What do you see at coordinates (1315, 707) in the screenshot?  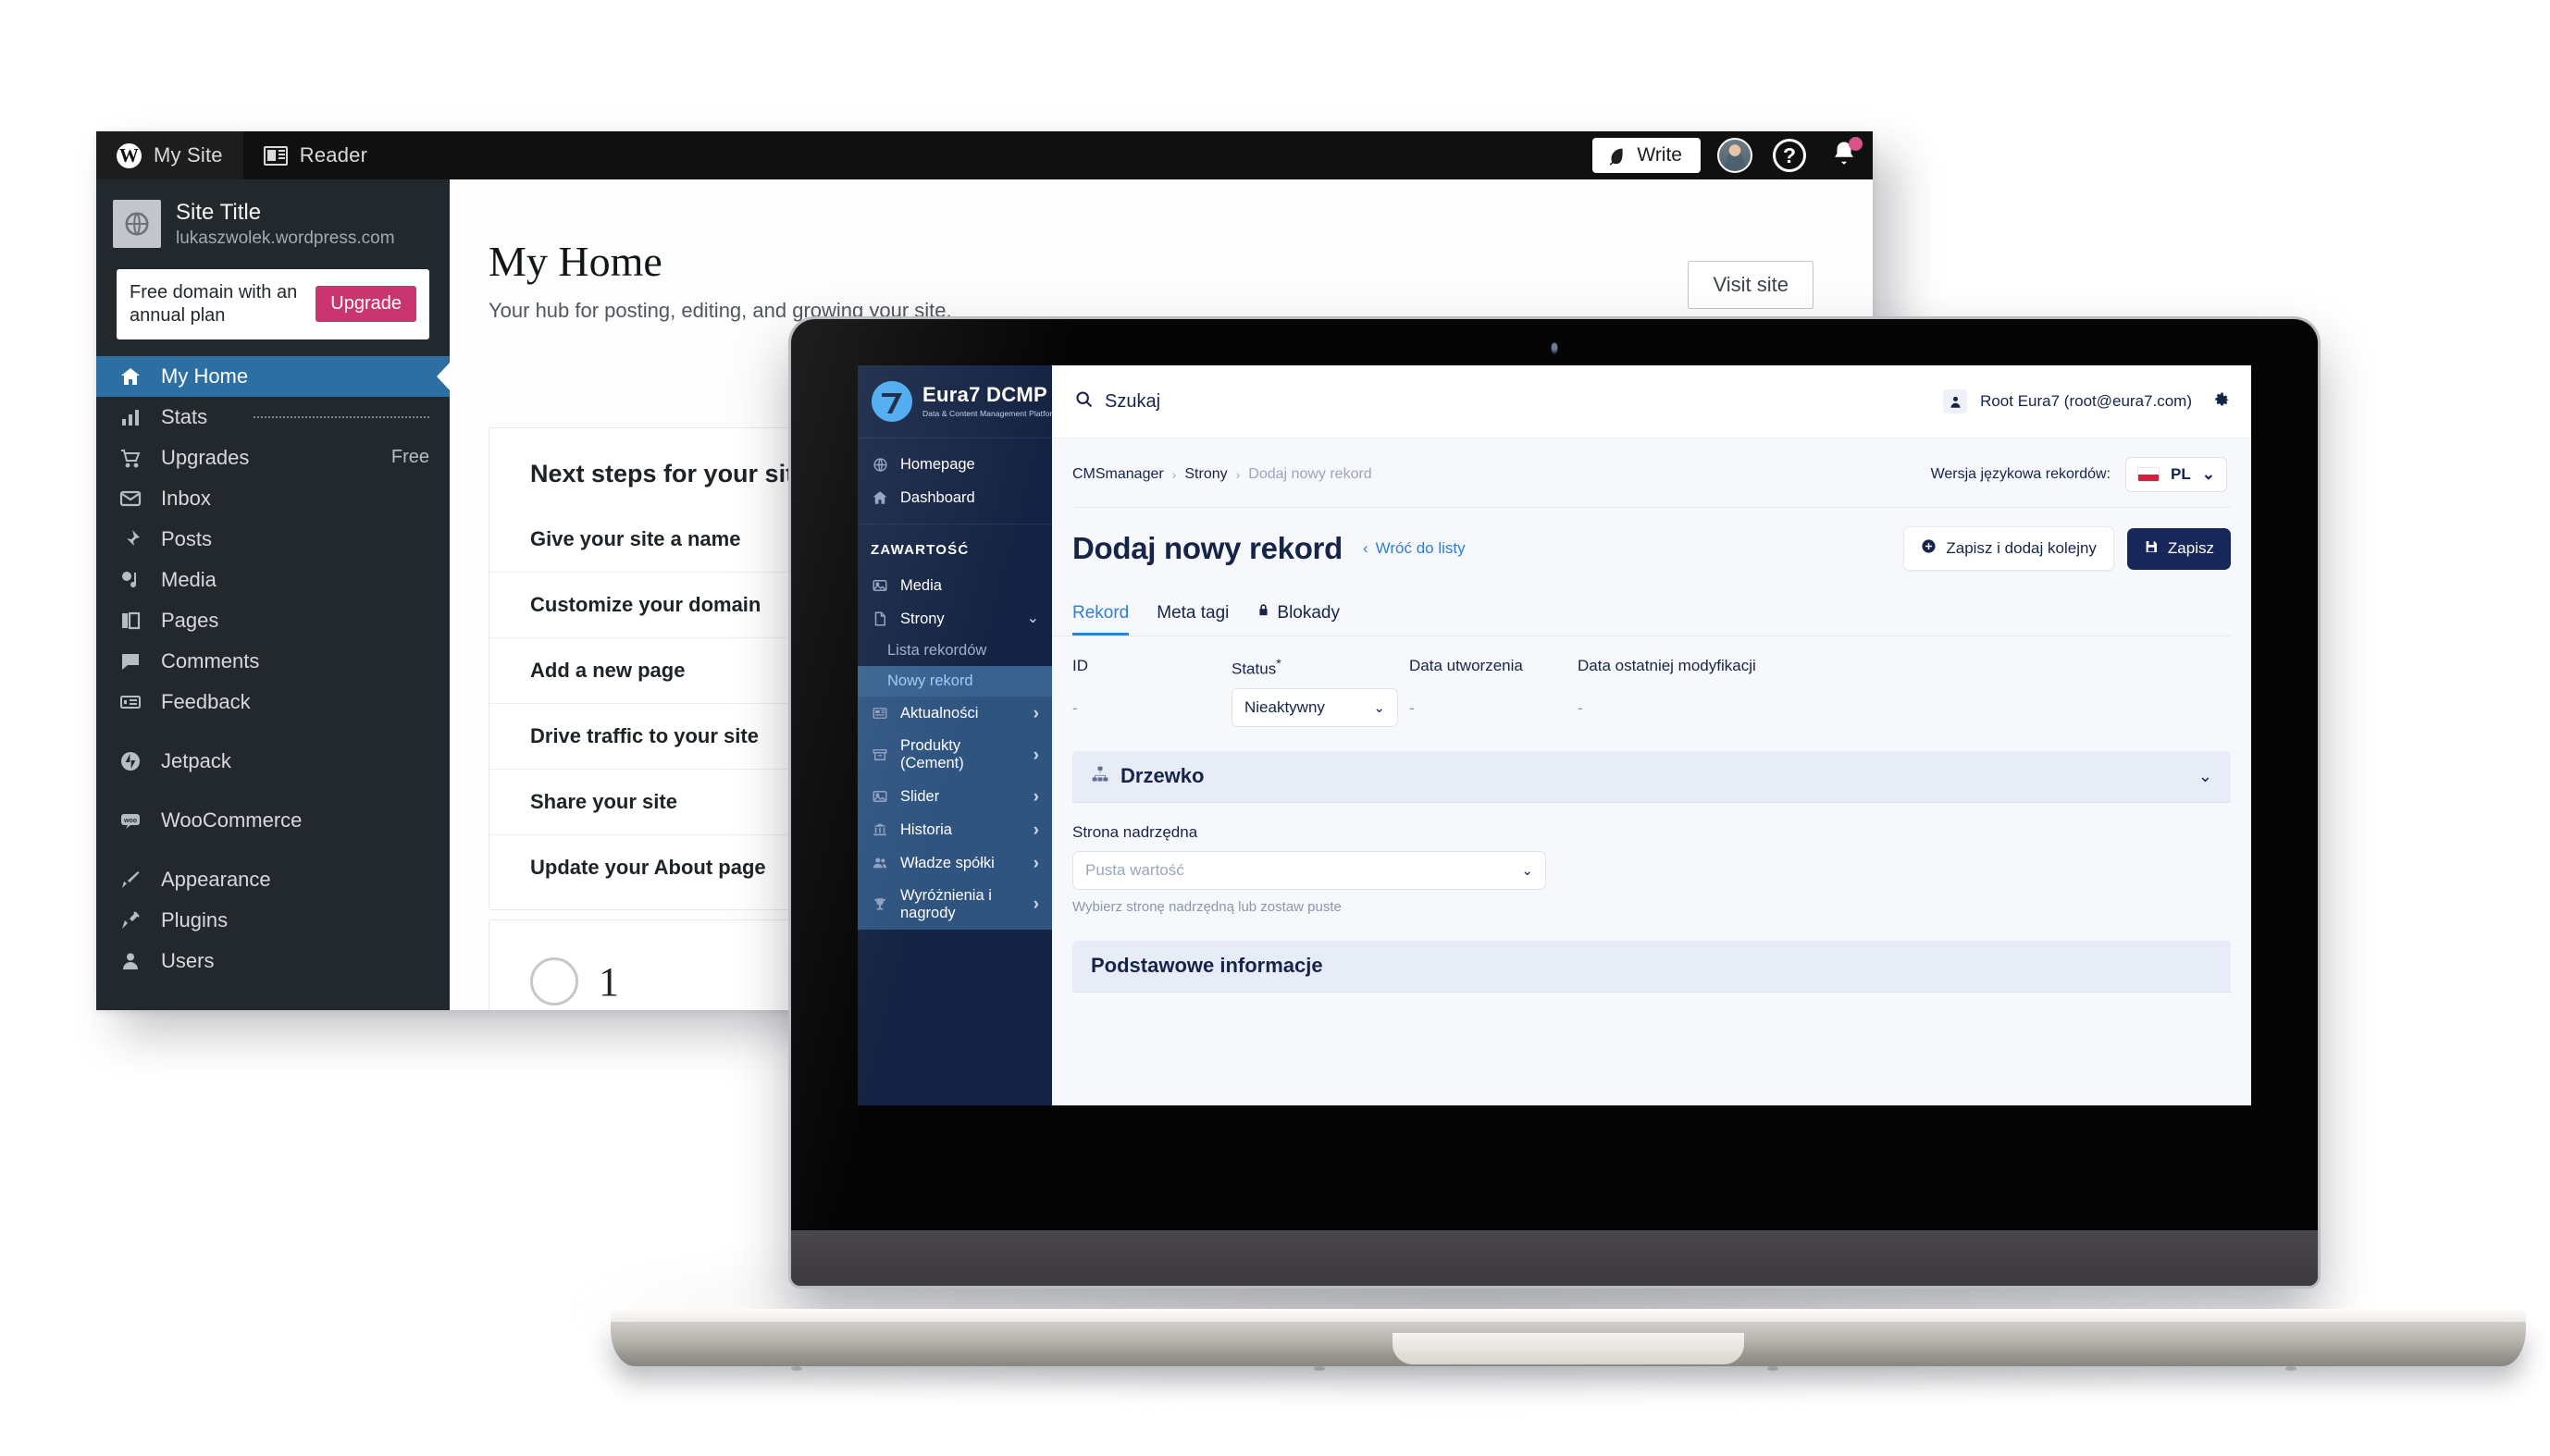 I see `status-select: Nieaktywny ⌄` at bounding box center [1315, 707].